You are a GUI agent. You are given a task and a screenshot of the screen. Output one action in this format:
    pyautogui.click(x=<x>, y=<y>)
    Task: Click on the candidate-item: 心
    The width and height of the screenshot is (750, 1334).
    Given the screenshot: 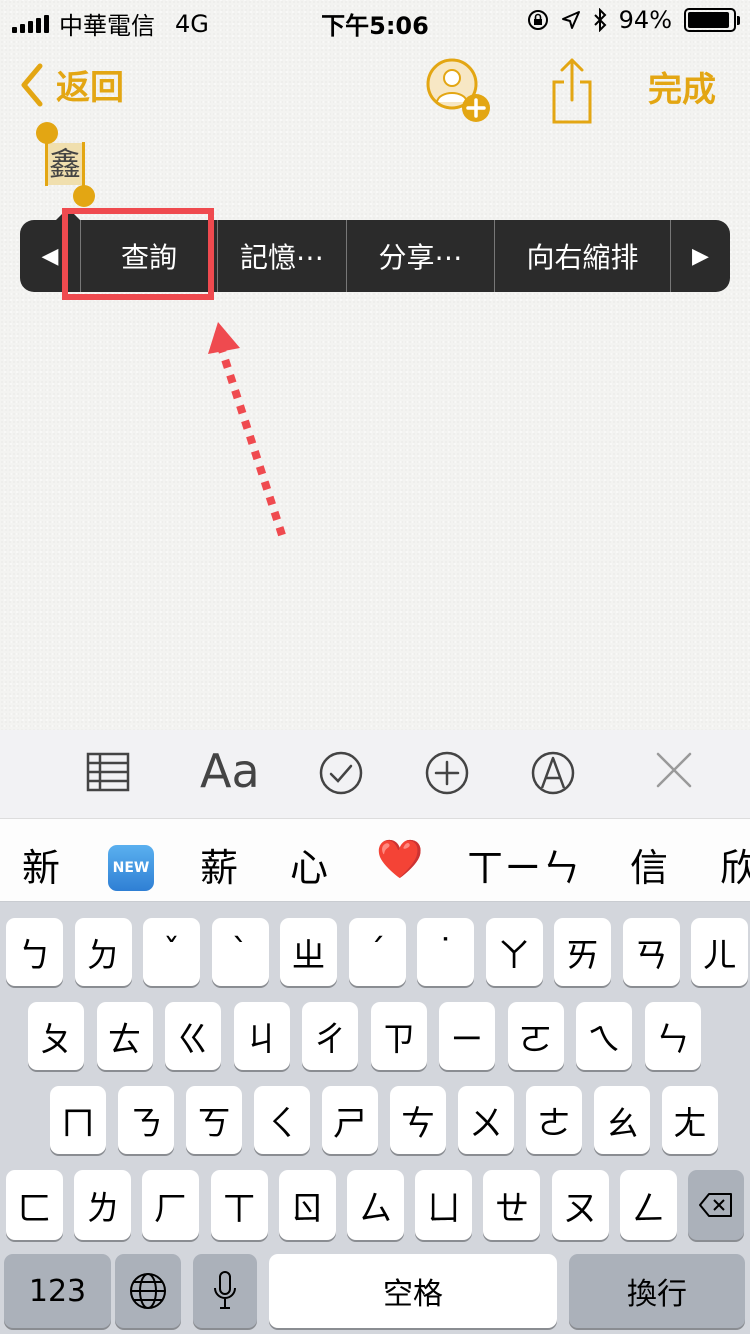 What is the action you would take?
    pyautogui.click(x=309, y=864)
    